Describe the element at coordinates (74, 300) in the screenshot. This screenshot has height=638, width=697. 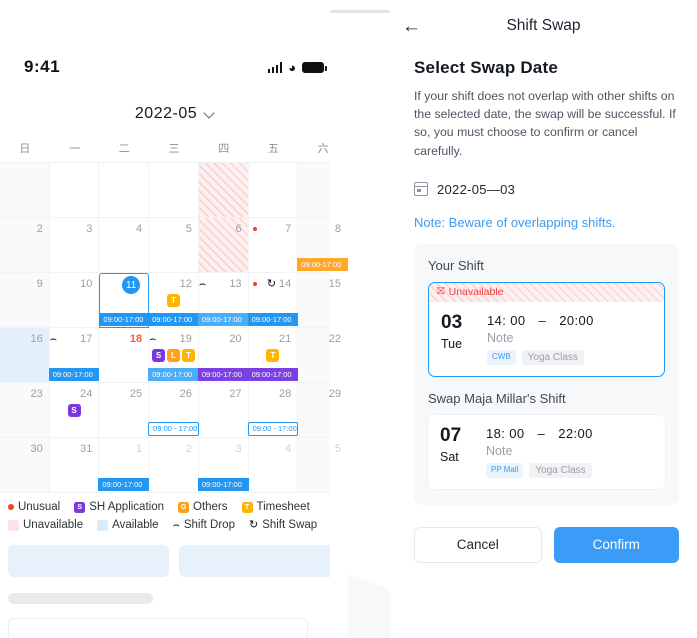
I see `calendar-day-10: 10` at that location.